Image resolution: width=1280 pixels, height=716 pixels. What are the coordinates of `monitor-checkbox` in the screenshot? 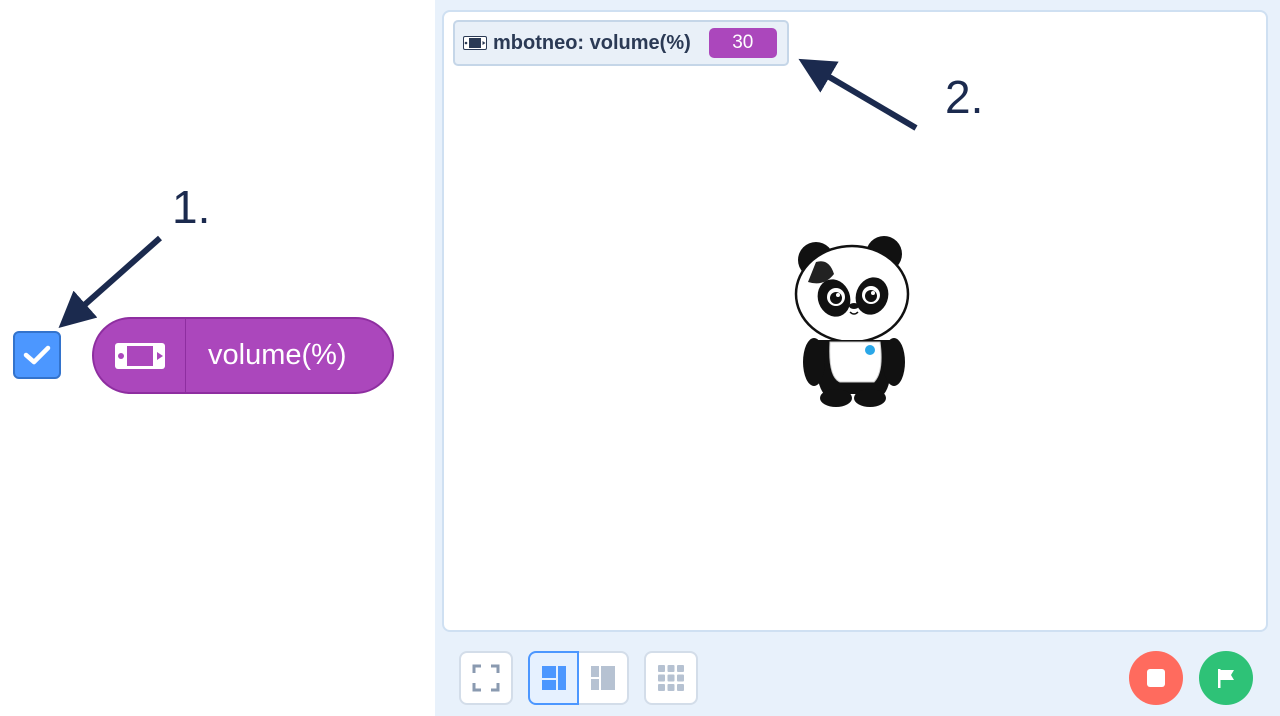 It's located at (37, 355).